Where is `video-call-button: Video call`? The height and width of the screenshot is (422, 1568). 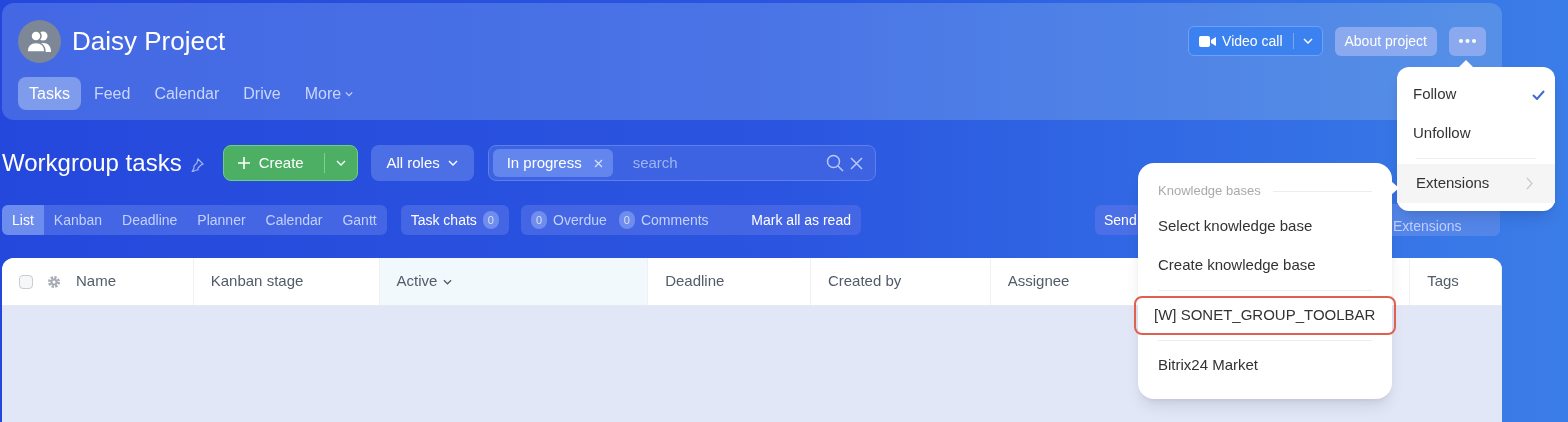
video-call-button: Video call is located at coordinates (1255, 41).